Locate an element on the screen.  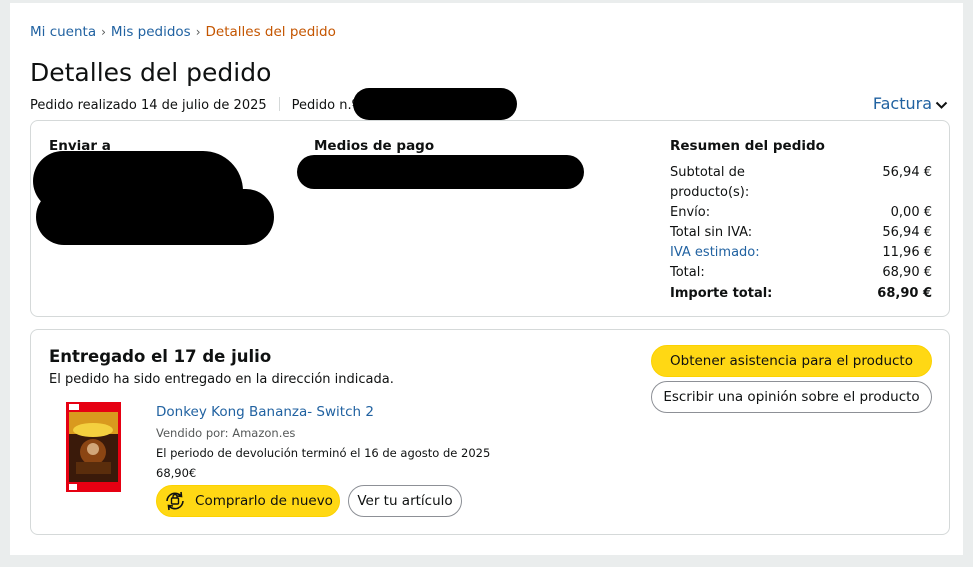
summary-label: Total: is located at coordinates (687, 272).